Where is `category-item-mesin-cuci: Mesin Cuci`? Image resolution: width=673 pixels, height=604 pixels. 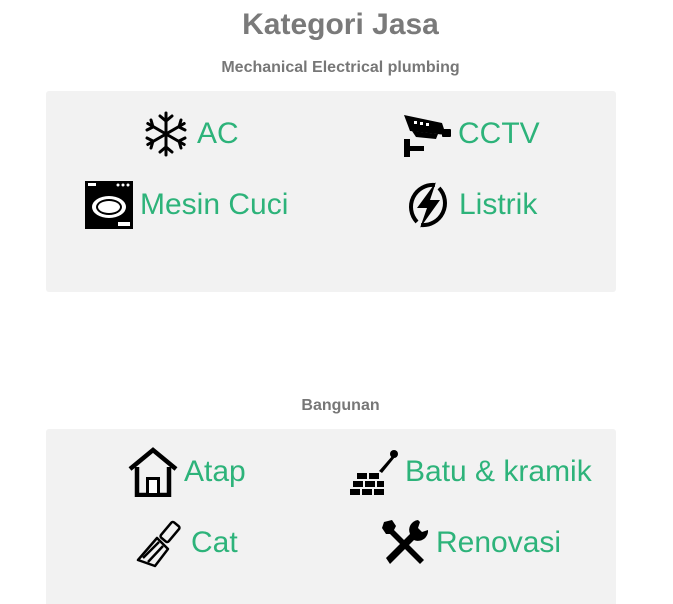
category-item-mesin-cuci: Mesin Cuci is located at coordinates (186, 205).